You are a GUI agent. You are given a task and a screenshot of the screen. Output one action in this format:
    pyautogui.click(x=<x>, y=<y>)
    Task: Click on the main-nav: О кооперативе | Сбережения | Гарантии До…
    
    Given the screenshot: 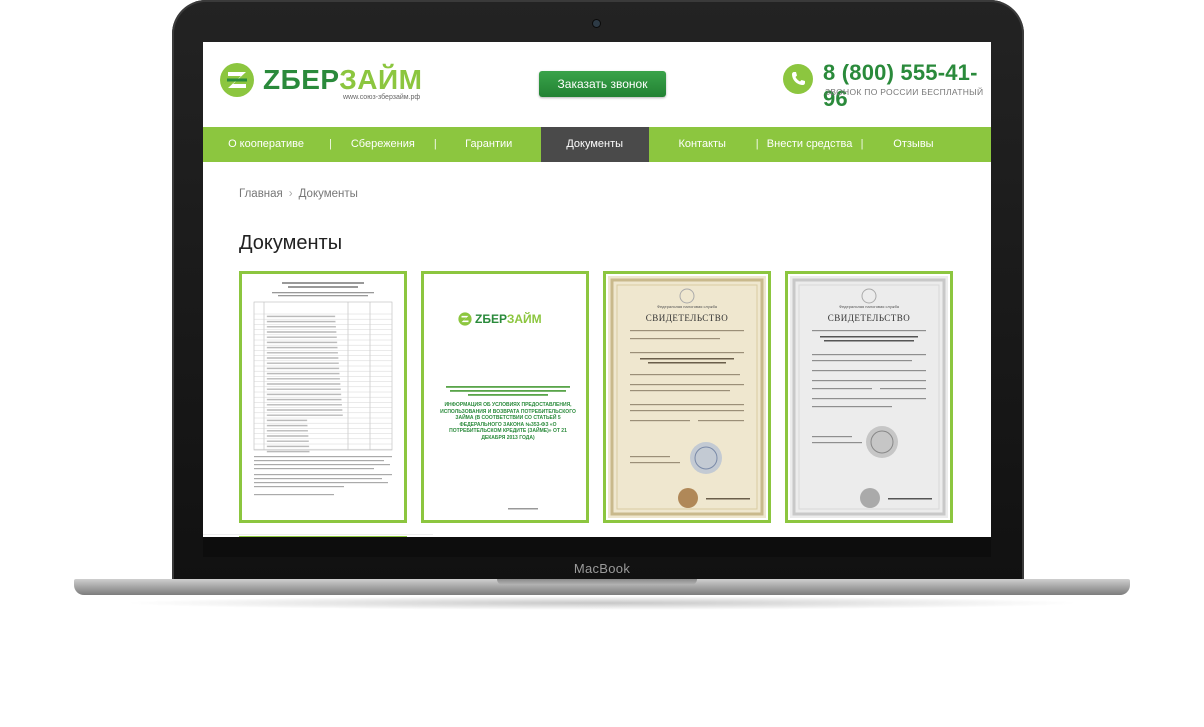 What is the action you would take?
    pyautogui.click(x=597, y=144)
    